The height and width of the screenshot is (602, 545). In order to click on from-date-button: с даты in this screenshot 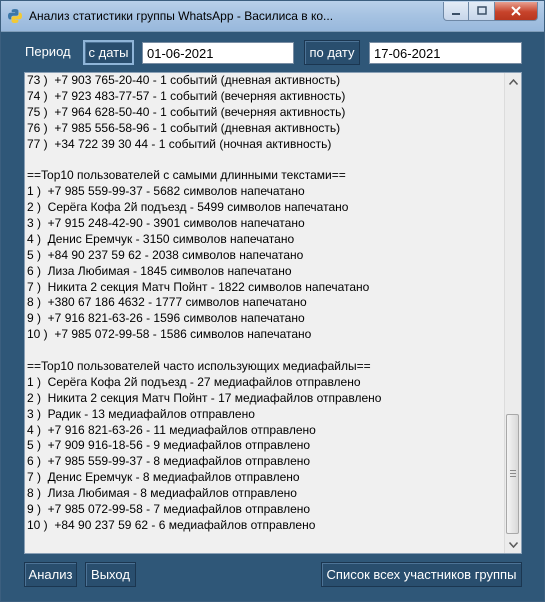, I will do `click(108, 52)`.